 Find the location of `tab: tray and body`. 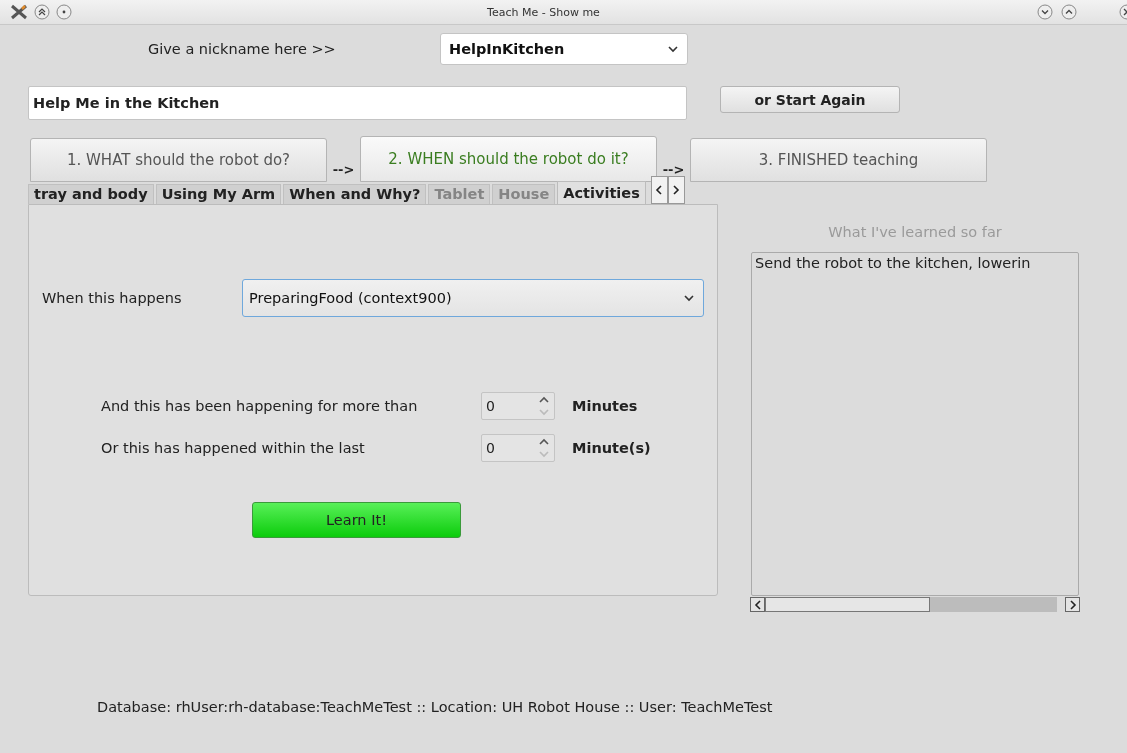

tab: tray and body is located at coordinates (91, 194).